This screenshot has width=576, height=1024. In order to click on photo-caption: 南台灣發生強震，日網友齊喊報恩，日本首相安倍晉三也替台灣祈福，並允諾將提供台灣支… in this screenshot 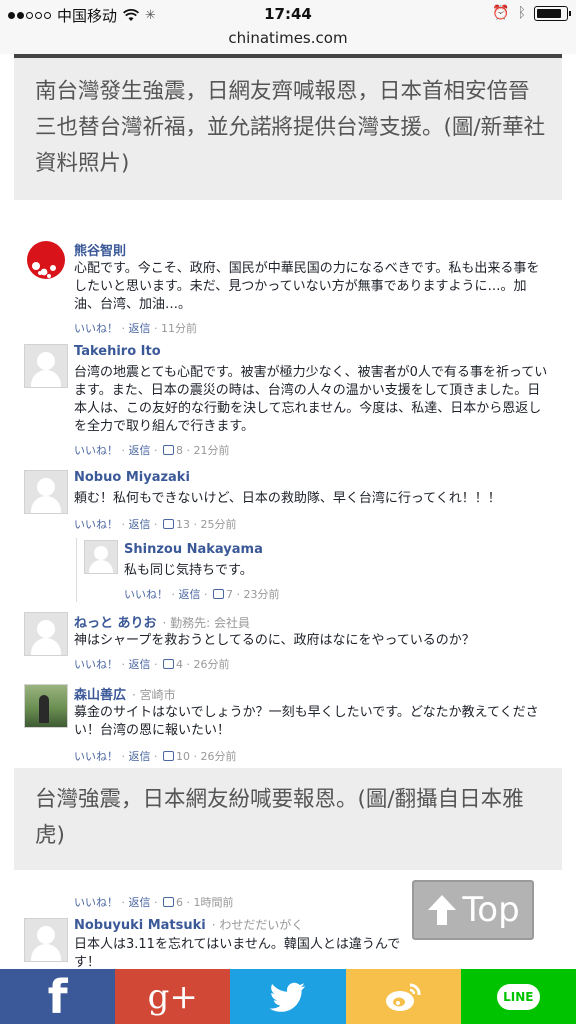, I will do `click(288, 129)`.